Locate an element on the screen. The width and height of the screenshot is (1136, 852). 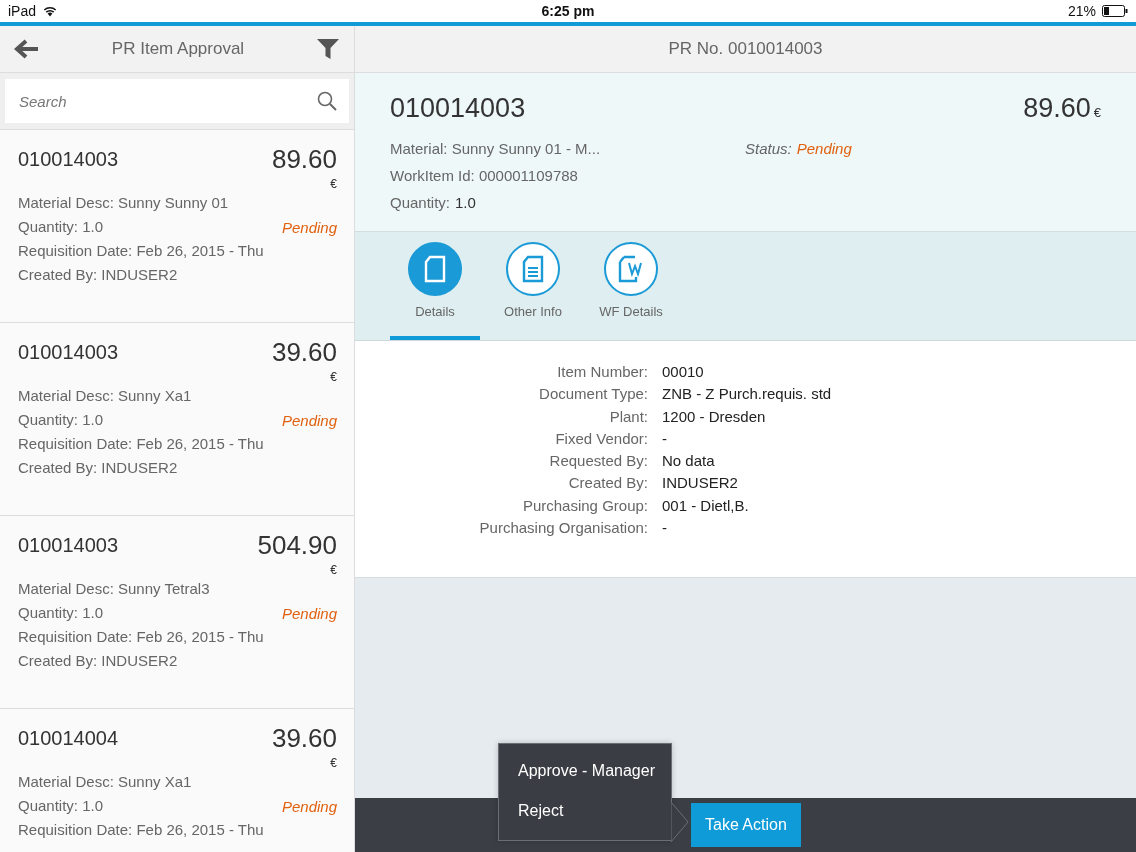
detail-title: PR No. 0010014003 is located at coordinates (745, 49).